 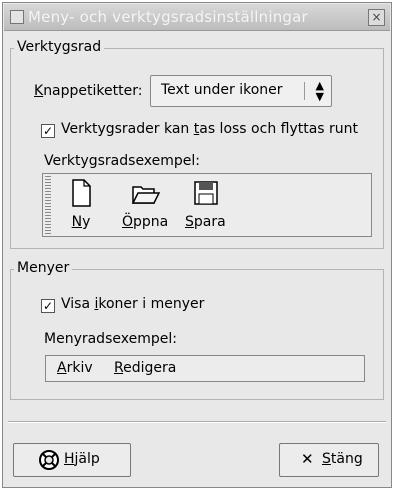 I want to click on menu-edit: Redigera, so click(x=145, y=368).